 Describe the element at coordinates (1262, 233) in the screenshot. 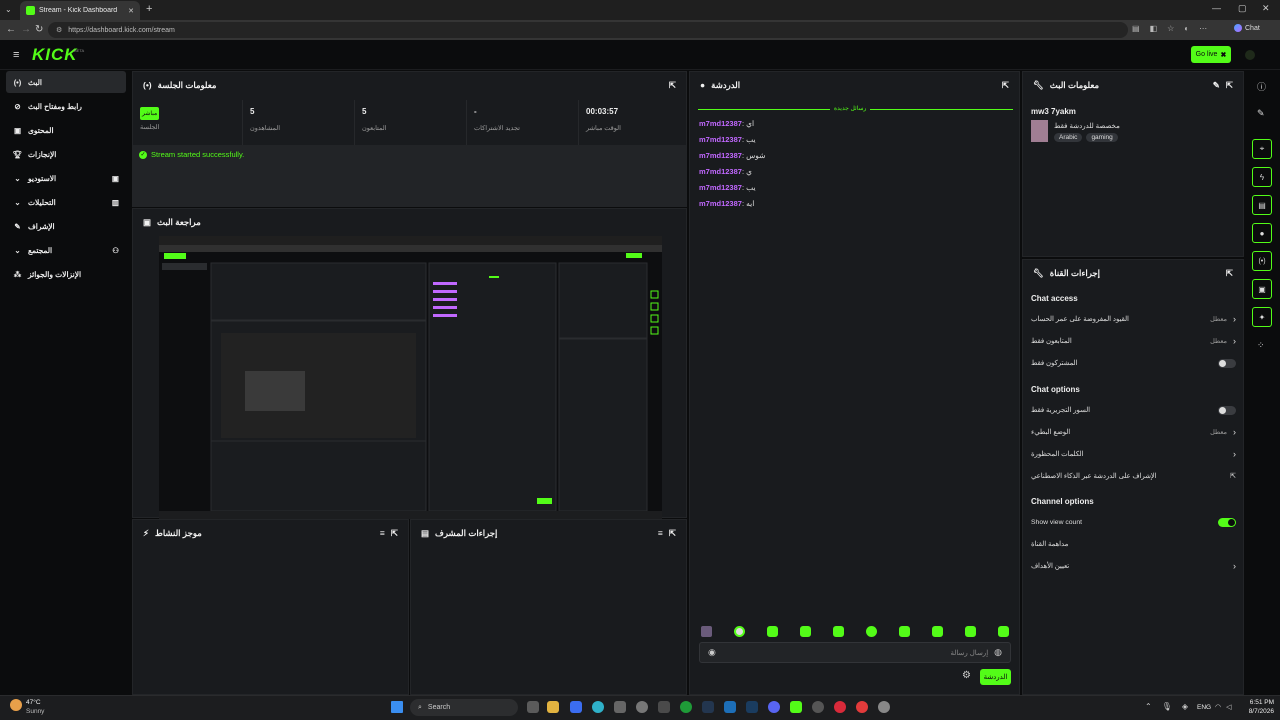

I see `rail-chat-button: ●` at that location.